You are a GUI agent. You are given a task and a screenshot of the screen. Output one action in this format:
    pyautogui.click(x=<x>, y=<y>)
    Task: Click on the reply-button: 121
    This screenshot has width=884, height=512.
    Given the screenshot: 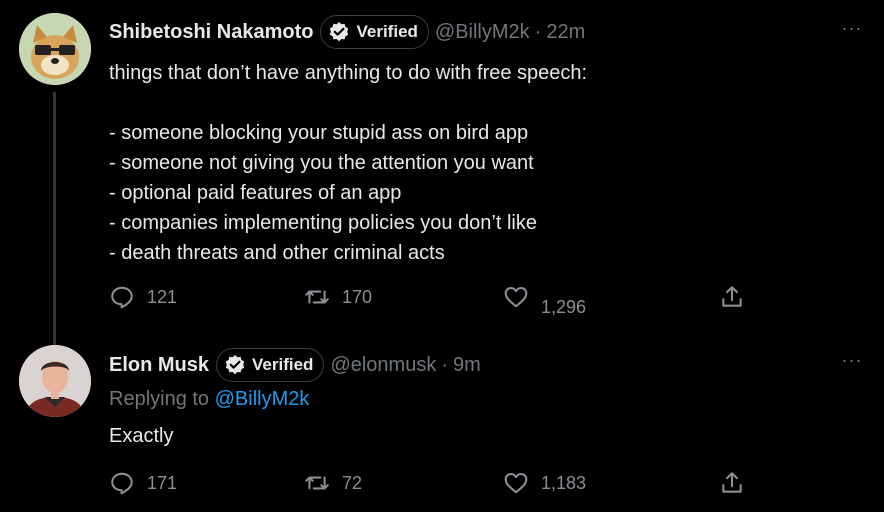 What is the action you would take?
    pyautogui.click(x=143, y=297)
    